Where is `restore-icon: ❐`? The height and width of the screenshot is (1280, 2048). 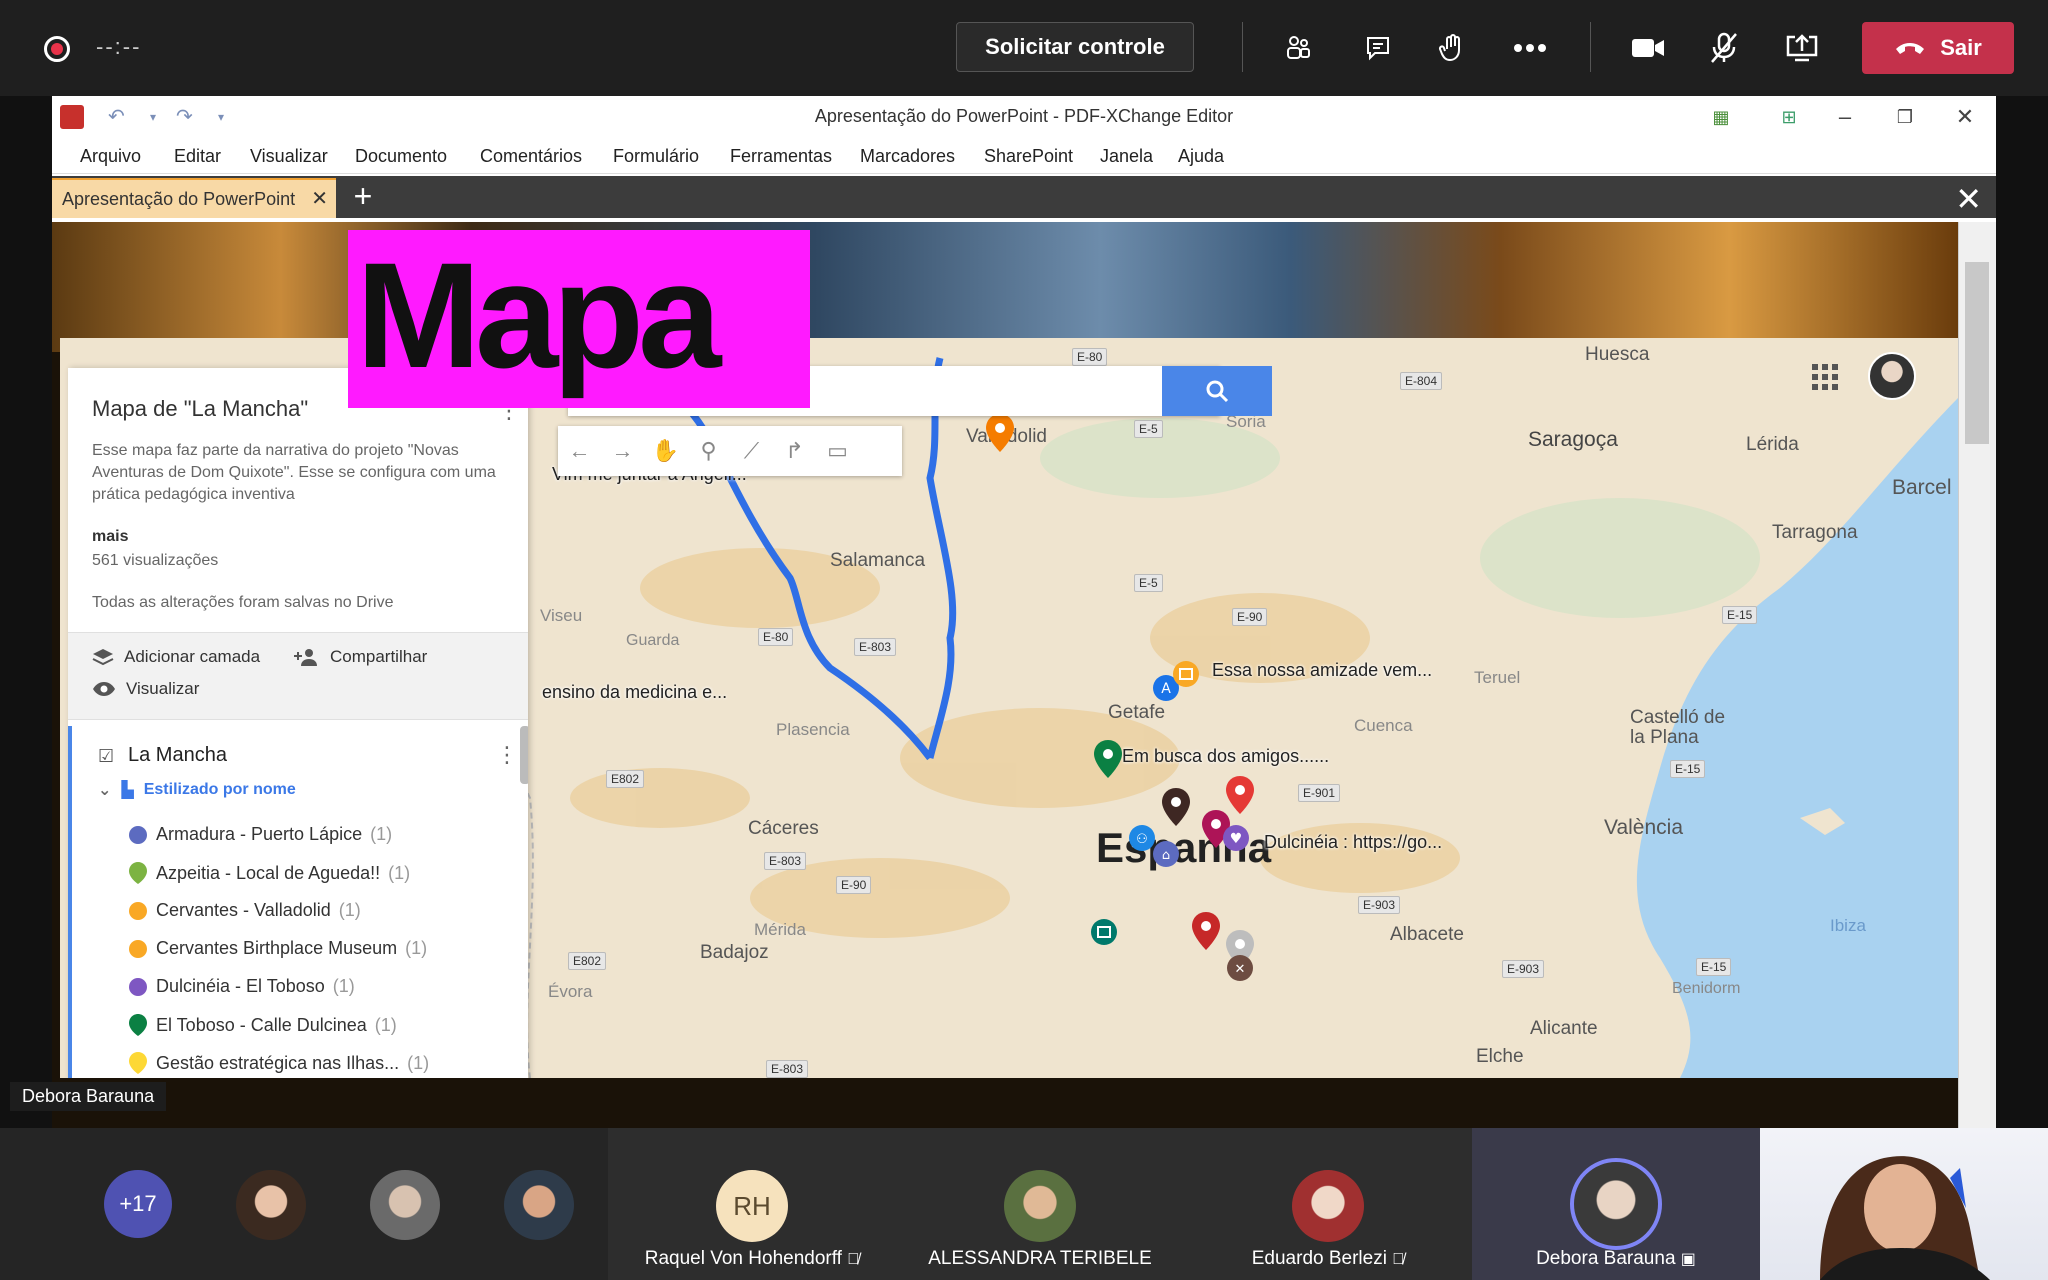 restore-icon: ❐ is located at coordinates (1905, 117).